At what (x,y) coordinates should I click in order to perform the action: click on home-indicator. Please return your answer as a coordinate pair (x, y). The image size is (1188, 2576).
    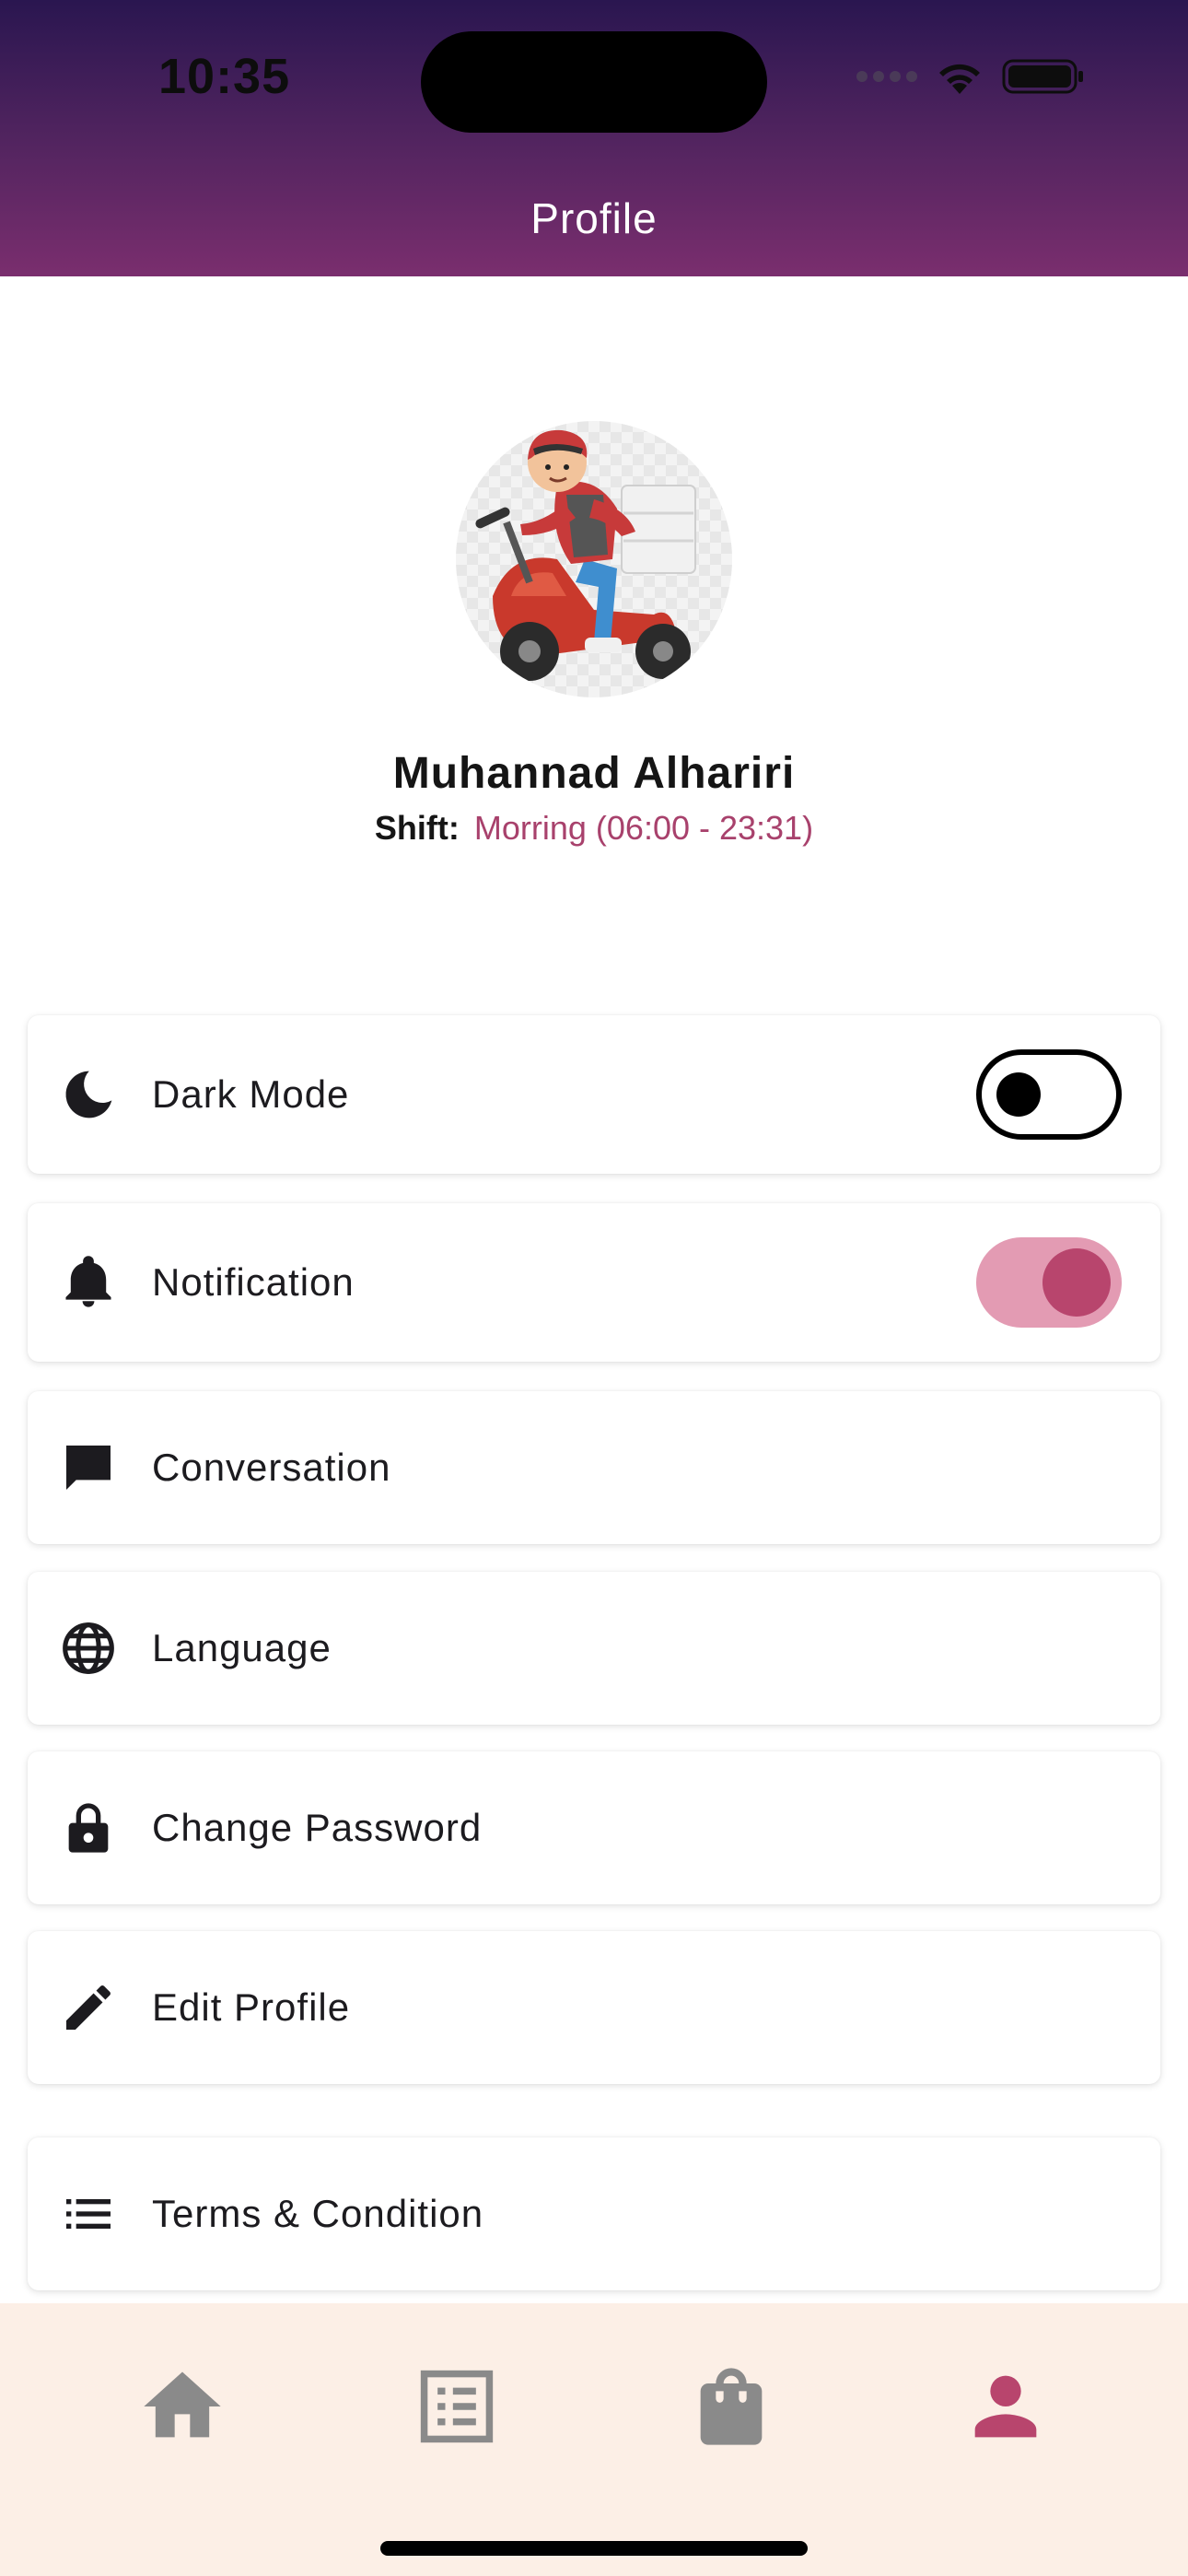
    Looking at the image, I should click on (594, 2548).